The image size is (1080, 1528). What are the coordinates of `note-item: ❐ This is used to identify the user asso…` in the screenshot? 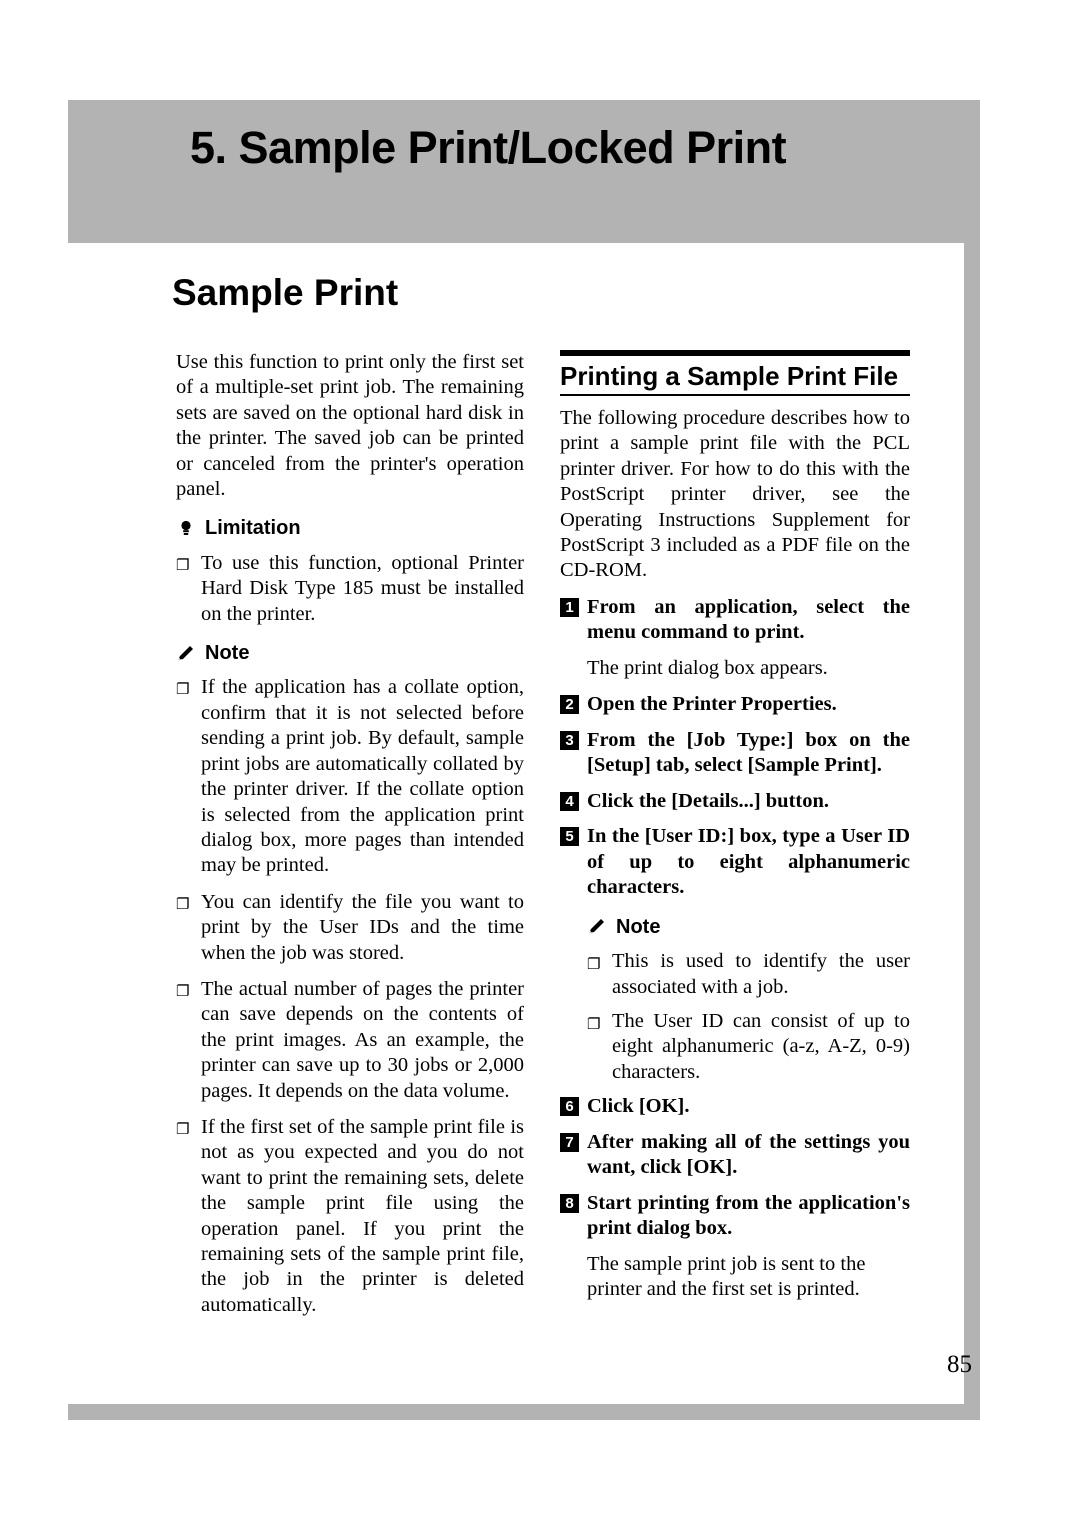 It's located at (735, 974).